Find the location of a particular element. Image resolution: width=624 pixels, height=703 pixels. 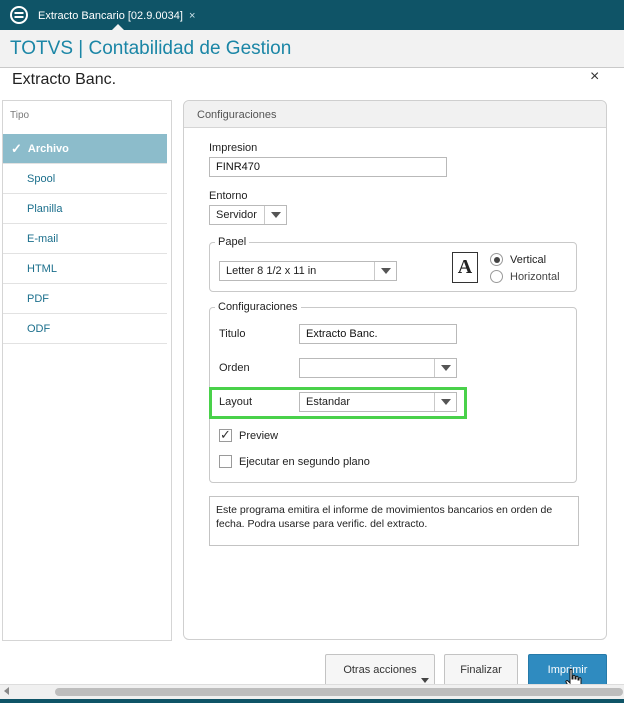

finalizar-button: Finalizar is located at coordinates (481, 670).